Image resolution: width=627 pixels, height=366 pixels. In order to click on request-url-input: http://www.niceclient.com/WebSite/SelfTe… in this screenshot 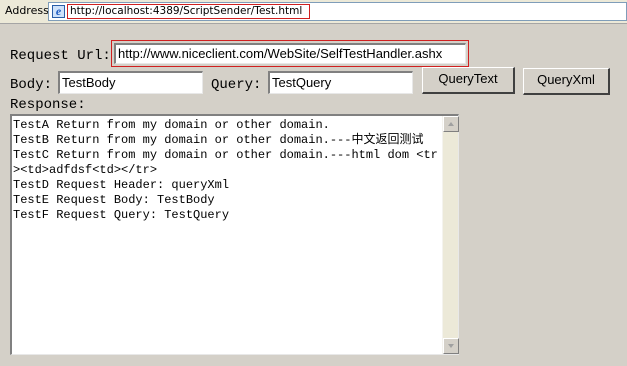, I will do `click(290, 53)`.